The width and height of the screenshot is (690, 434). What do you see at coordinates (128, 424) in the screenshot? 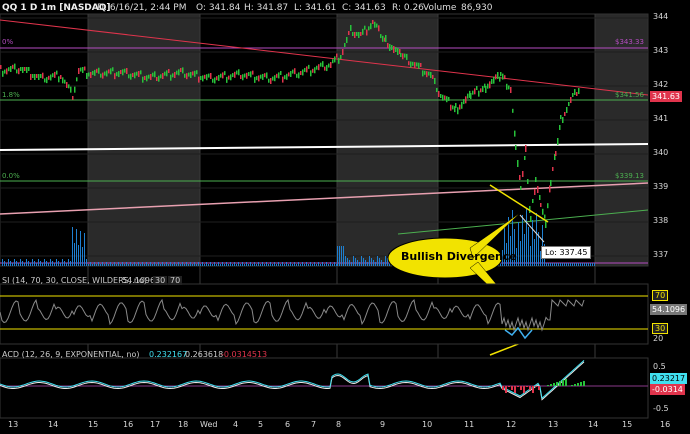
I see `time-axis-label: 16` at bounding box center [128, 424].